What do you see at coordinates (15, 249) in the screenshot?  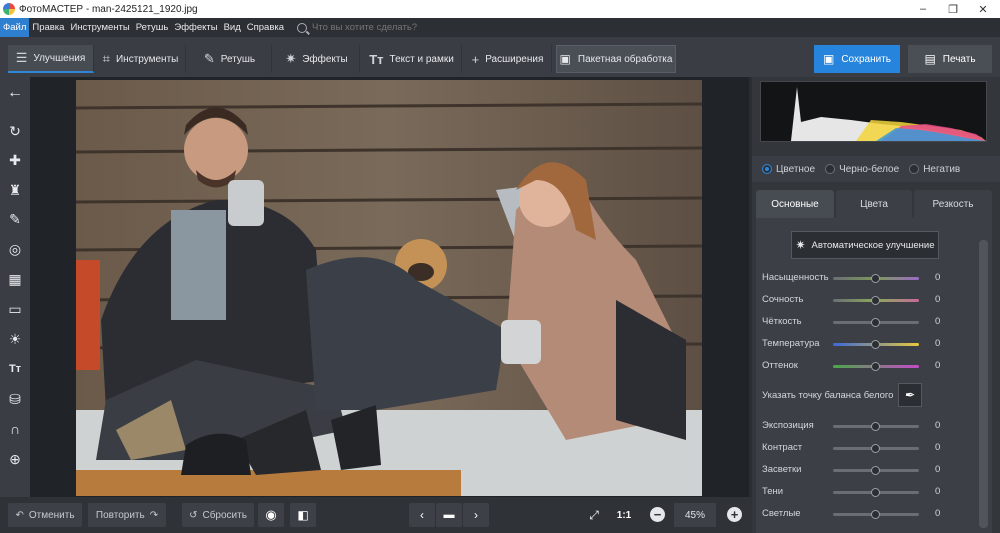 I see `radial-filter-icon: ◎` at bounding box center [15, 249].